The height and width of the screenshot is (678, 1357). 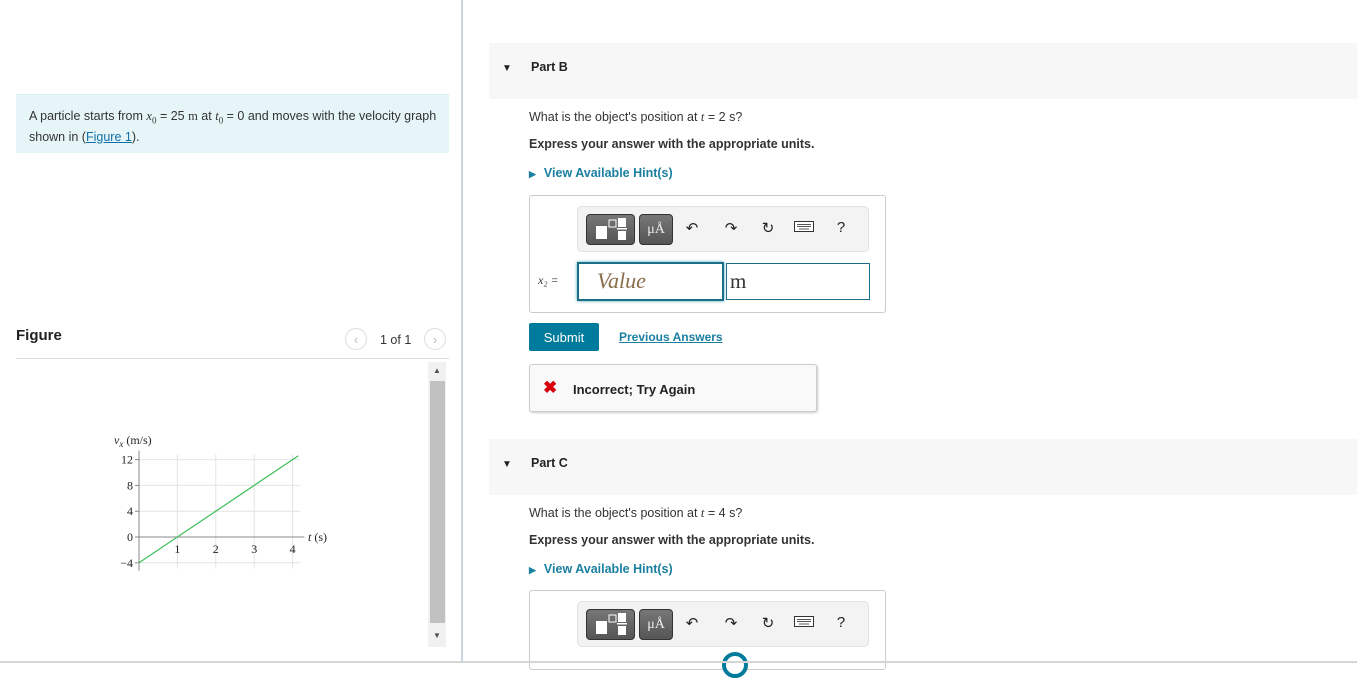 What do you see at coordinates (130, 537) in the screenshot?
I see `y-tick-label: 0` at bounding box center [130, 537].